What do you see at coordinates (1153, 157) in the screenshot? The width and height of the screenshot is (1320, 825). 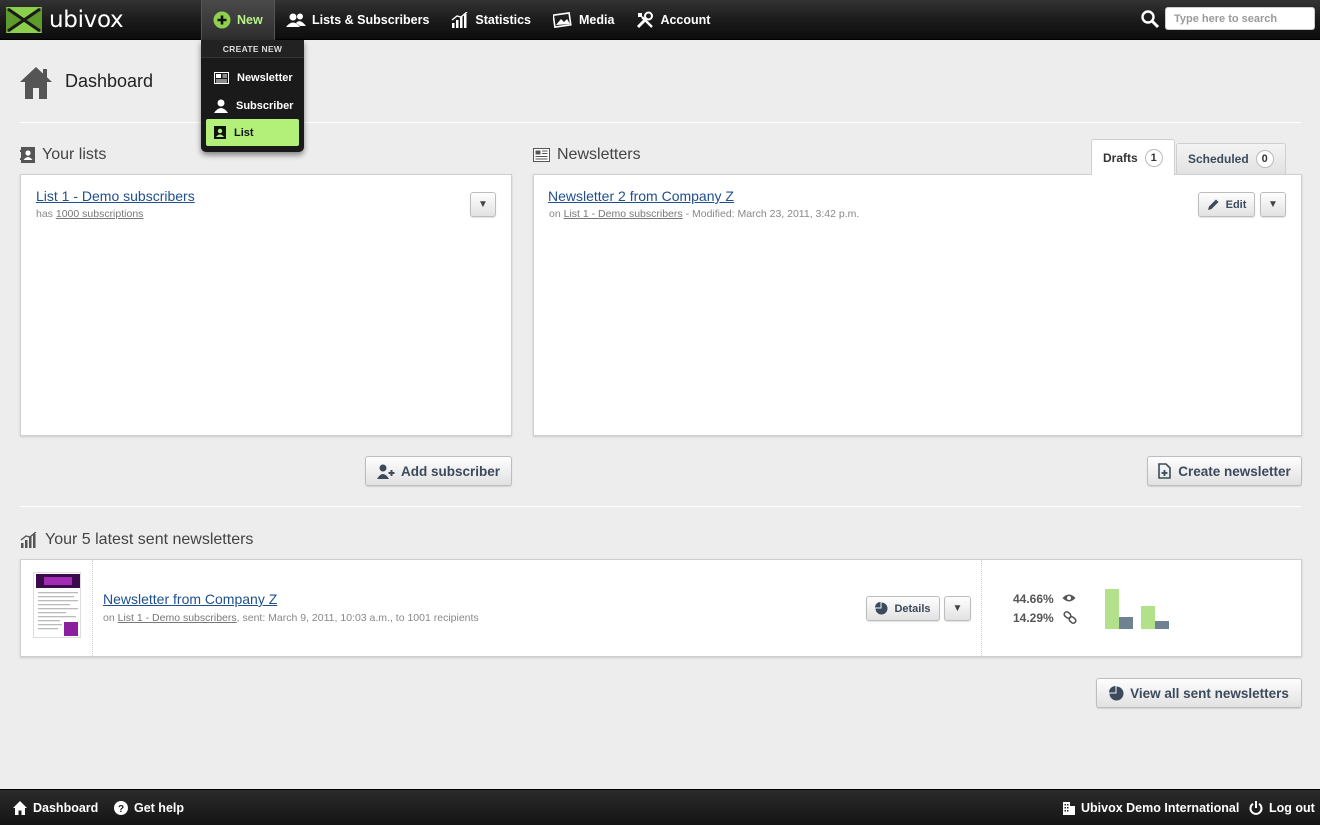 I see `drafts-count-badge: 1` at bounding box center [1153, 157].